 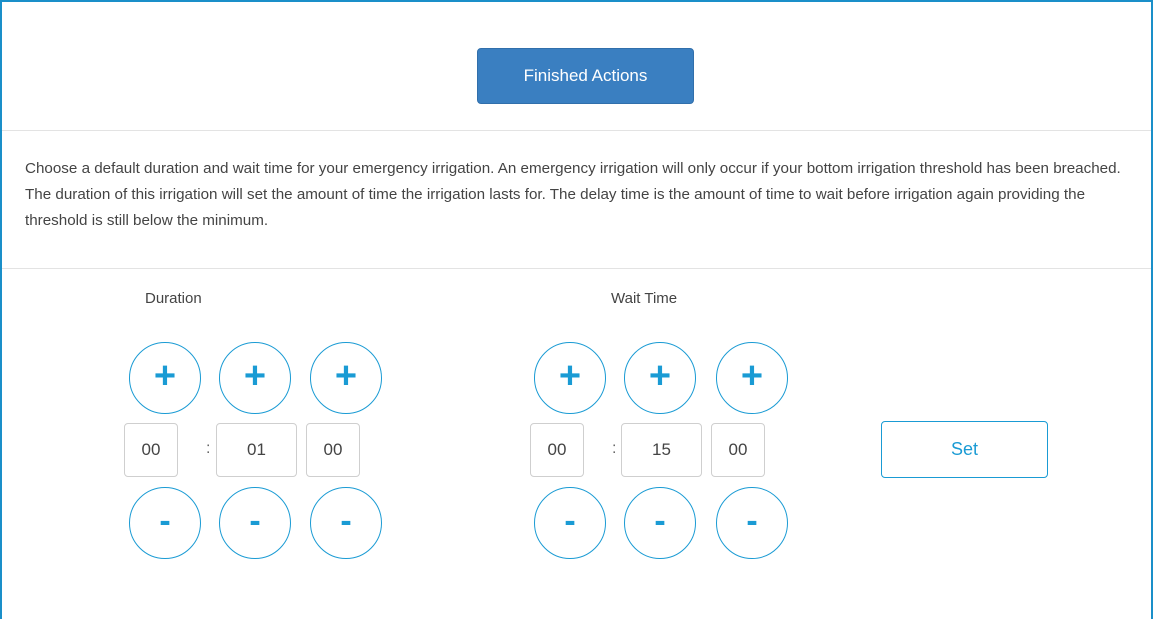 I want to click on duration-seconds-field: 00, so click(x=333, y=450).